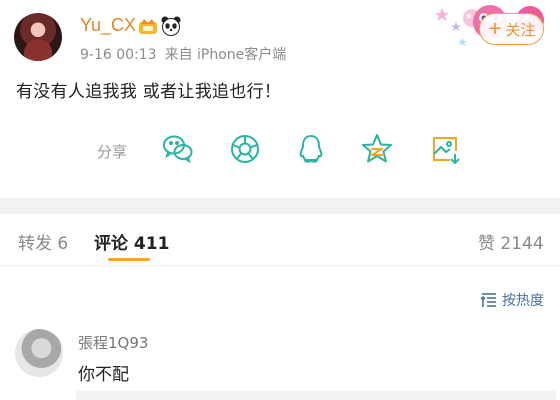  What do you see at coordinates (113, 342) in the screenshot?
I see `comment-author: 張程1Q93` at bounding box center [113, 342].